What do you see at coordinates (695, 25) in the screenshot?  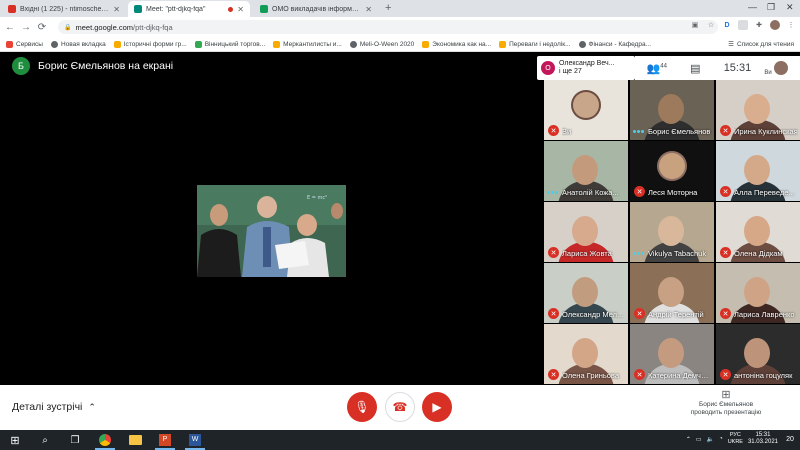 I see `camera-permission-icon: ▣` at bounding box center [695, 25].